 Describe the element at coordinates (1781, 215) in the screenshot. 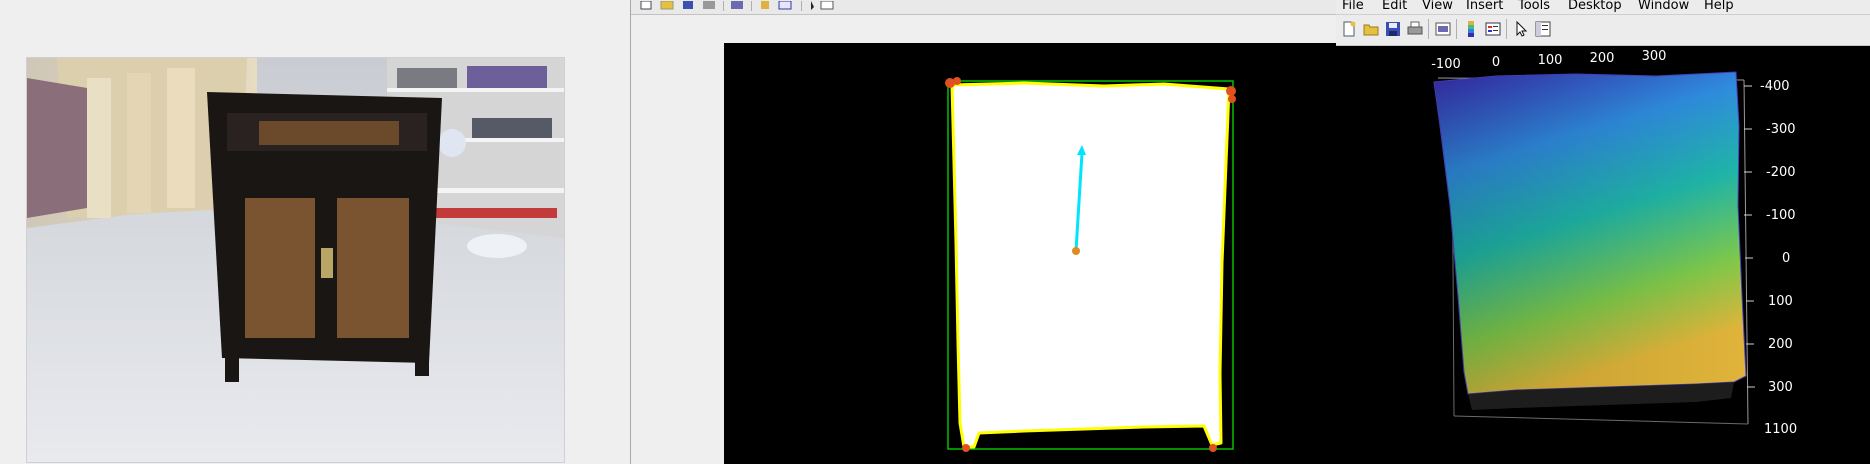

I see `y-tick-label: -100` at that location.